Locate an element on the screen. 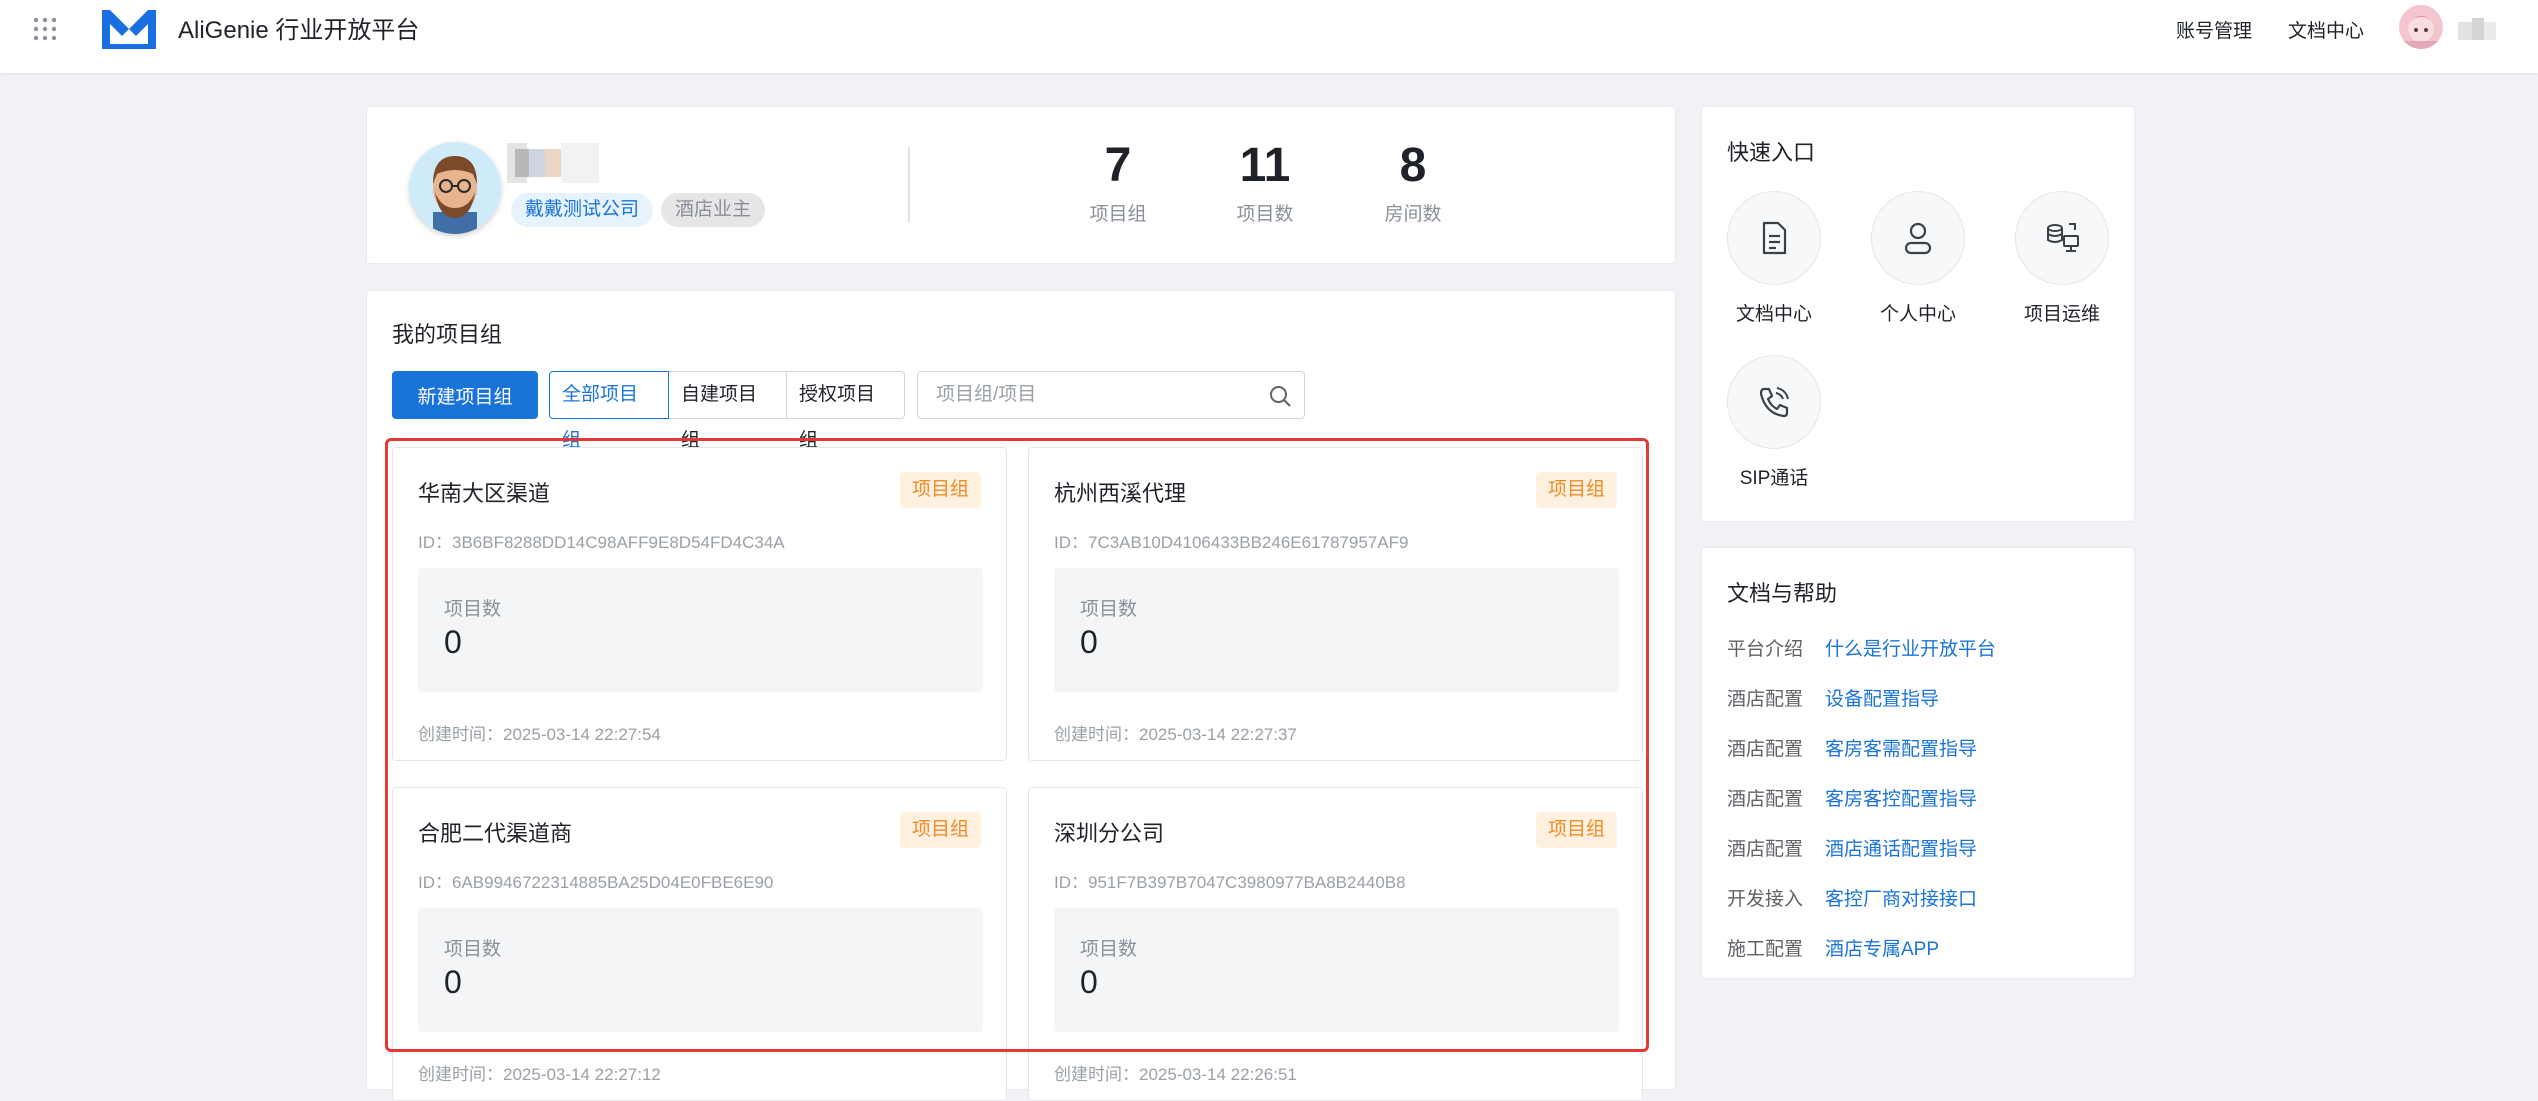 This screenshot has width=2538, height=1101. app-grid-icon is located at coordinates (45, 29).